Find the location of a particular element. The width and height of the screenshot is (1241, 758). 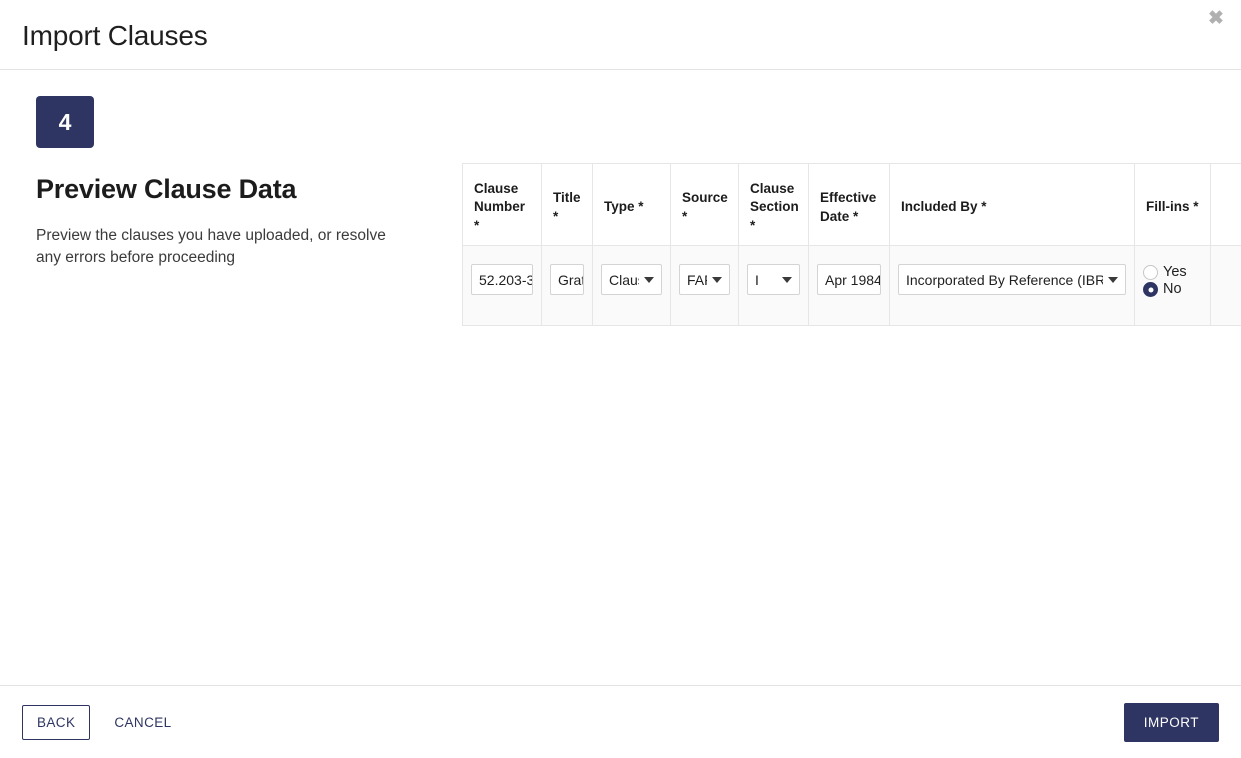

radio-checked-icon is located at coordinates (1150, 289).